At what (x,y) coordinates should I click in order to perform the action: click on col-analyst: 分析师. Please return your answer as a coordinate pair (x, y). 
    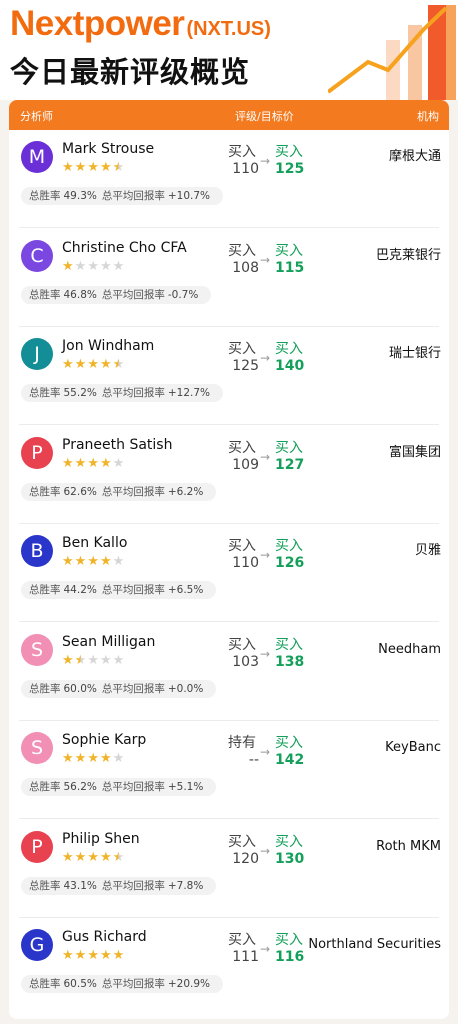
    Looking at the image, I should click on (36, 116).